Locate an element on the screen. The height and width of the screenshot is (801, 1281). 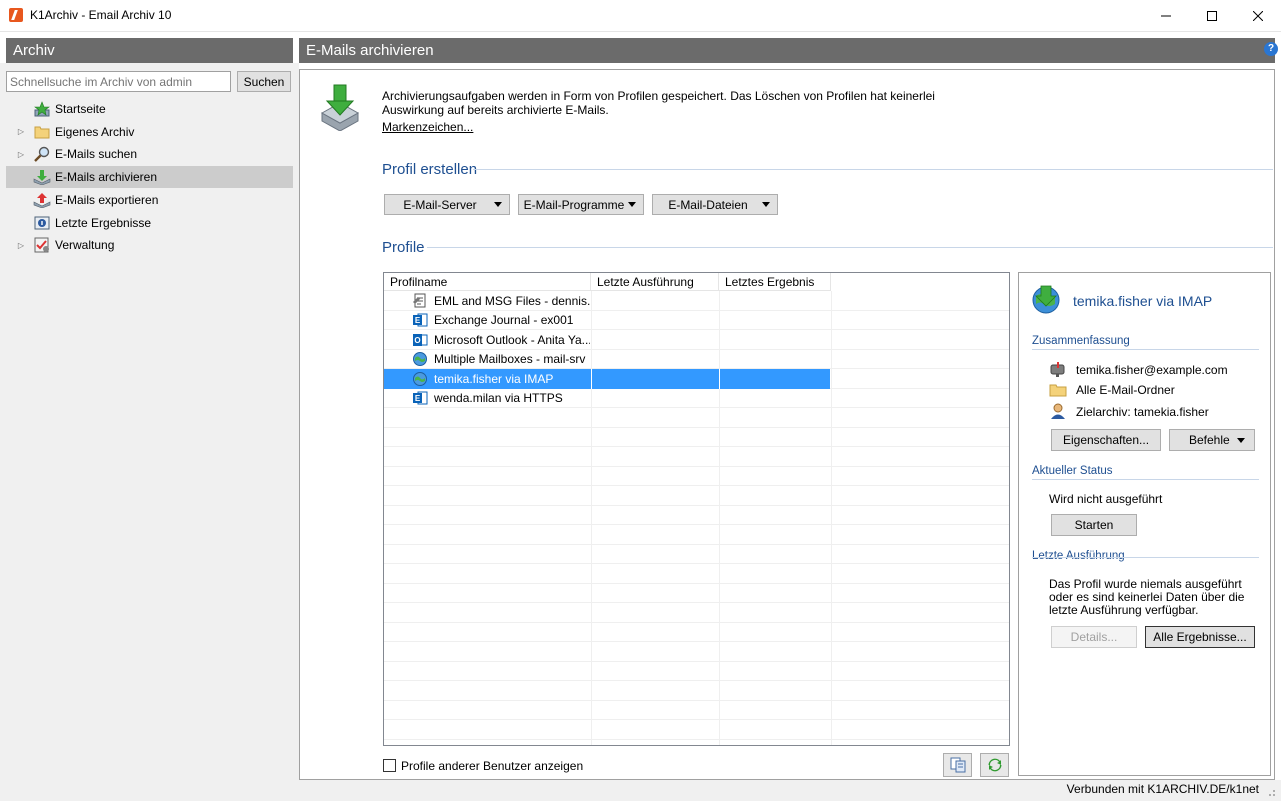
commands-dropdown: Befehle is located at coordinates (1212, 440).